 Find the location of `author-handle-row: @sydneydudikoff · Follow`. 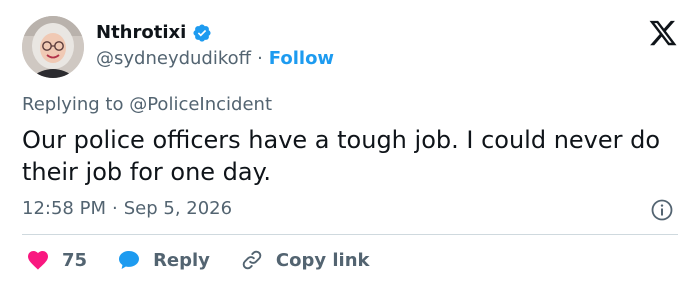

author-handle-row: @sydneydudikoff · Follow is located at coordinates (215, 58).